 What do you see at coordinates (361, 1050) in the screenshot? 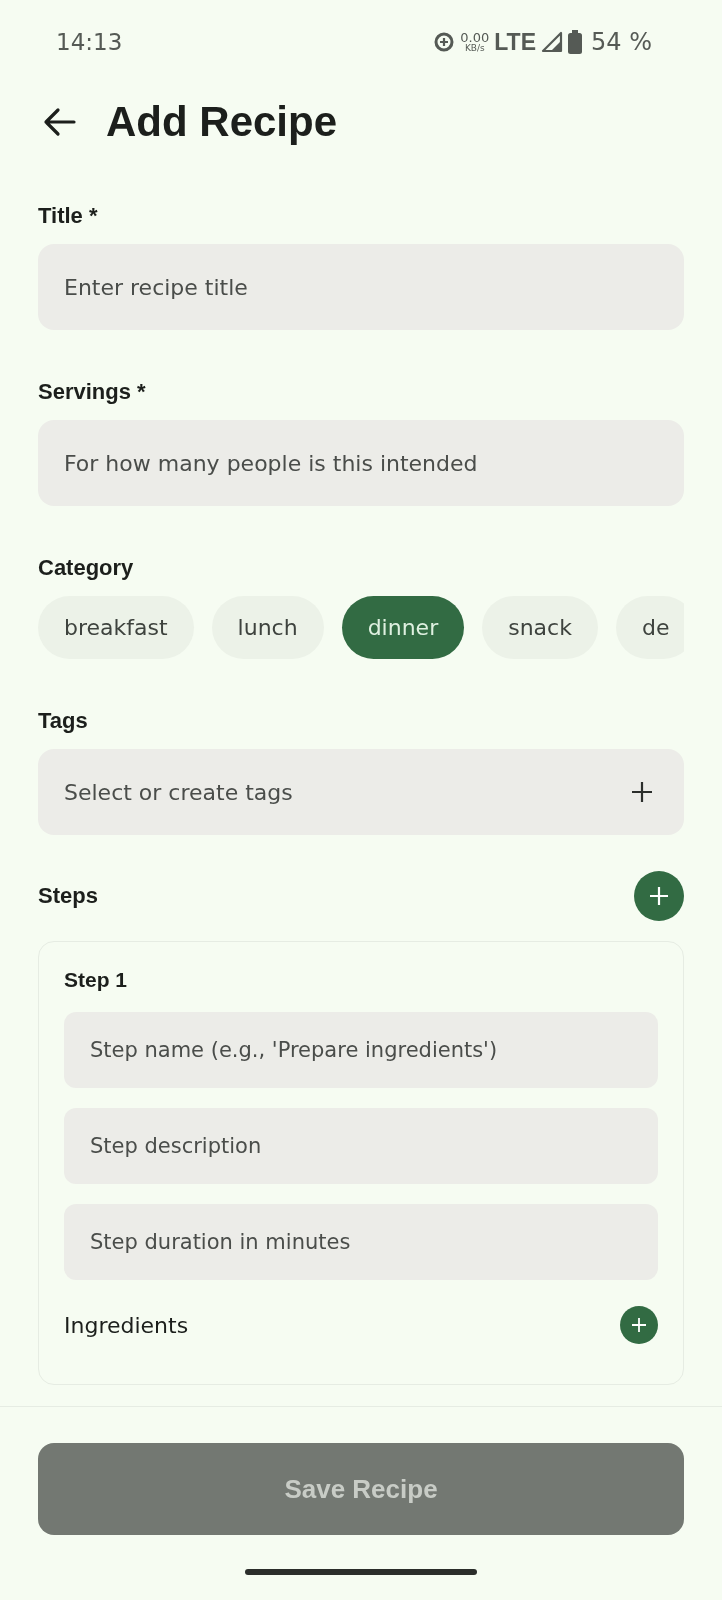
I see `input-field: Step name (e.g., 'Prepare ingredients')` at bounding box center [361, 1050].